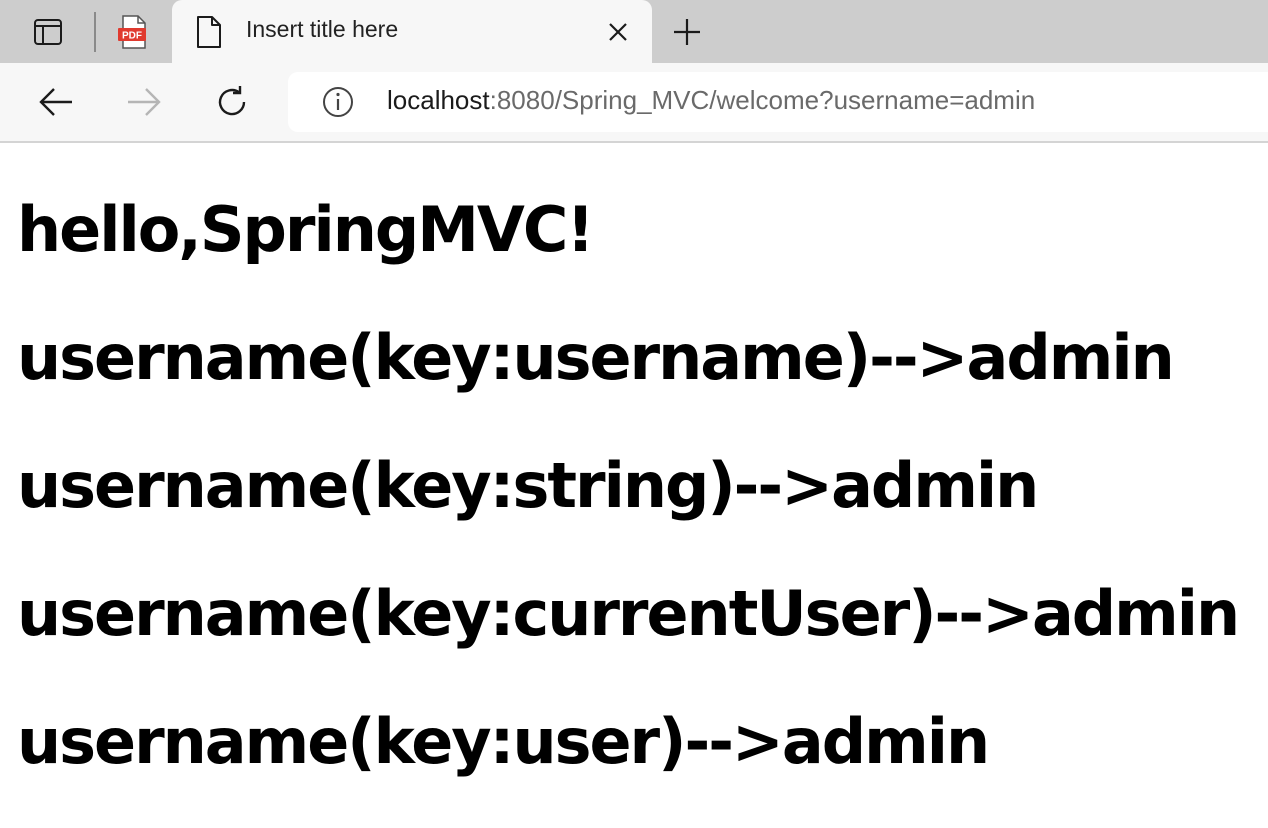  I want to click on close-icon, so click(618, 32).